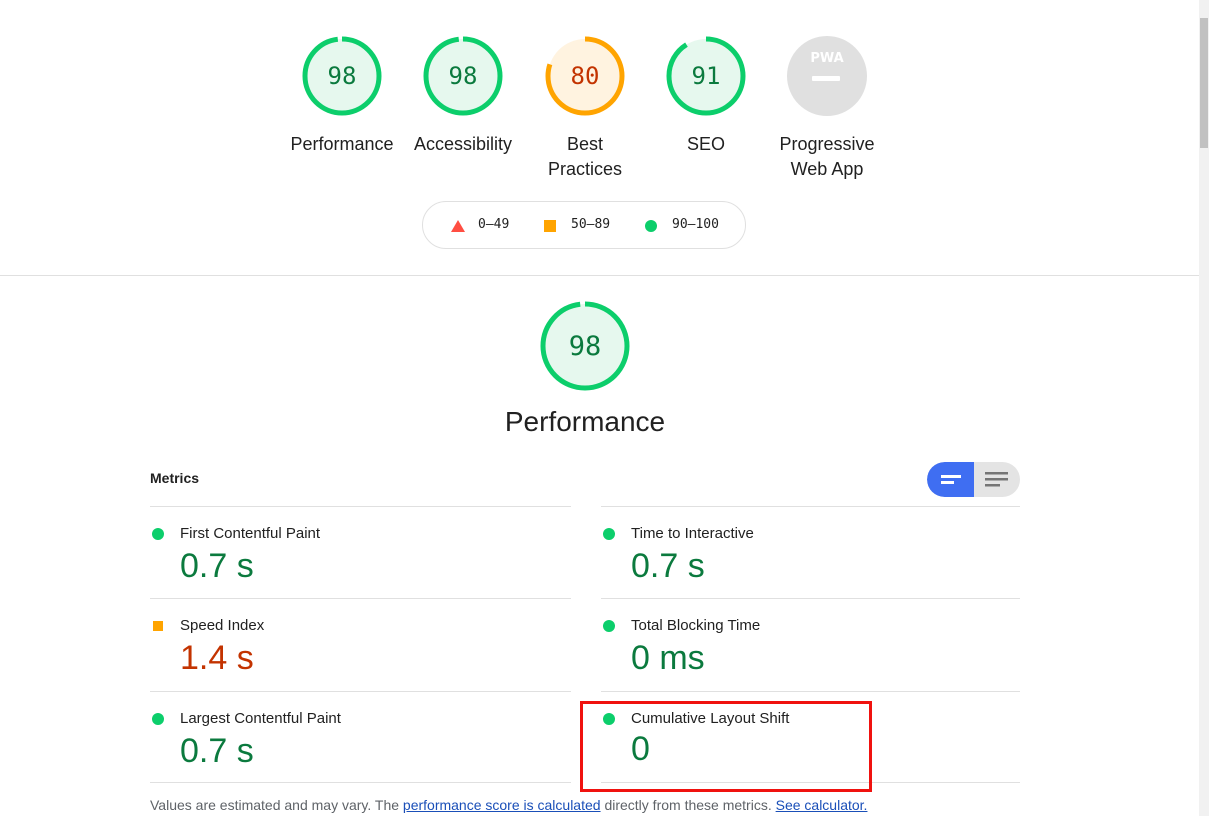 The image size is (1209, 816). Describe the element at coordinates (591, 224) in the screenshot. I see `legend-average-range: 50–89` at that location.